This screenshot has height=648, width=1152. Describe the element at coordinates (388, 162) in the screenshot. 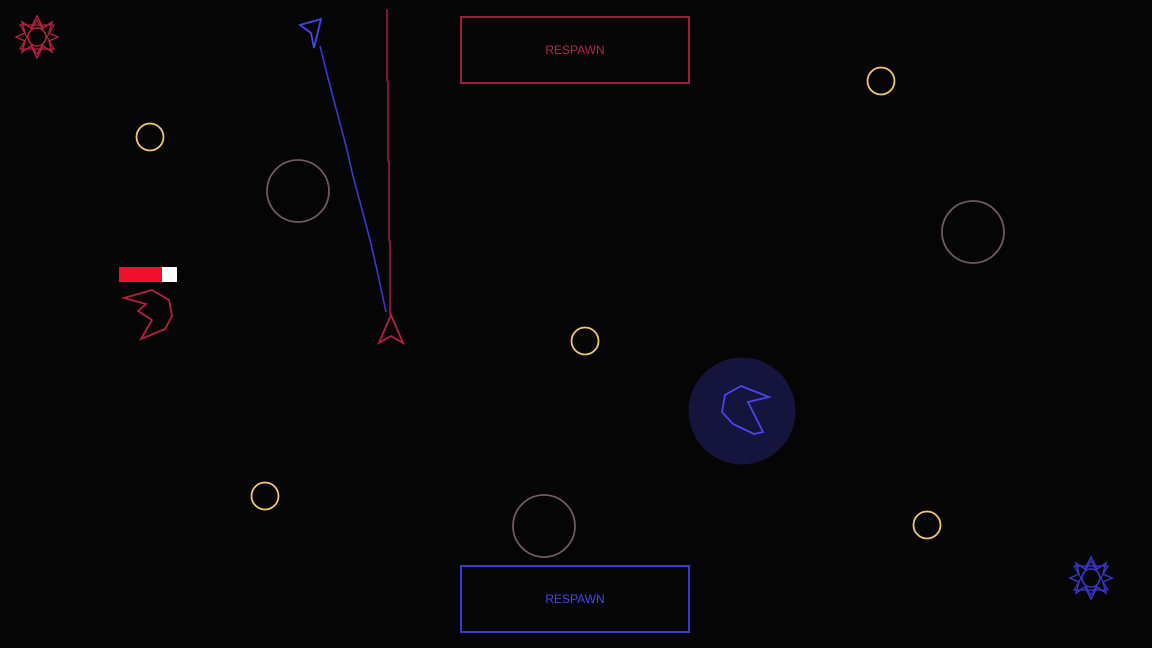

I see `red-ship-trail` at that location.